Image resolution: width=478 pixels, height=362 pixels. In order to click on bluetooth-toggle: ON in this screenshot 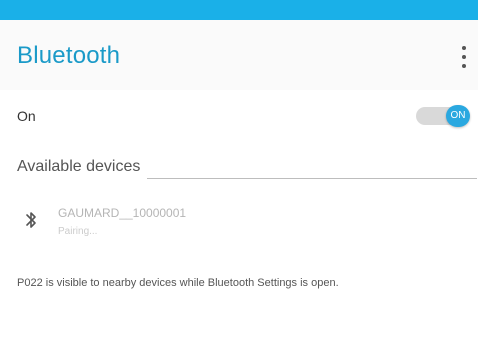, I will do `click(444, 116)`.